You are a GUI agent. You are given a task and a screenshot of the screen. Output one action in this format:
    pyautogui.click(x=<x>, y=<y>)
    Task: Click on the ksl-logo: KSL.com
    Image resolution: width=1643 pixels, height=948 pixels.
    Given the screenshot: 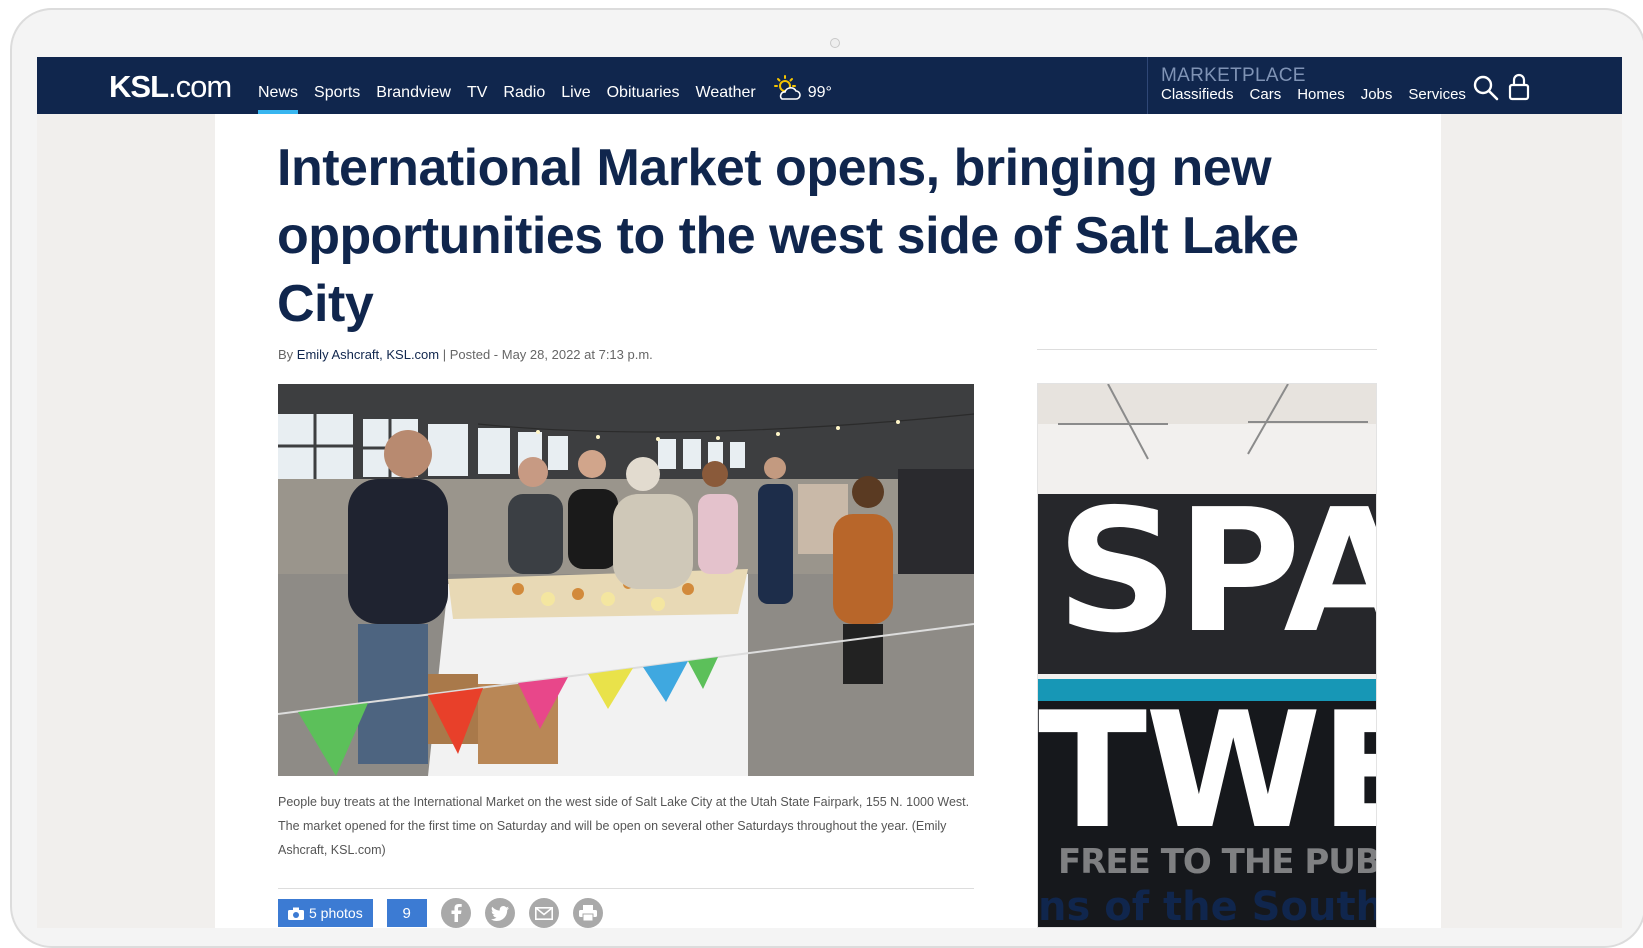 What is the action you would take?
    pyautogui.click(x=170, y=87)
    